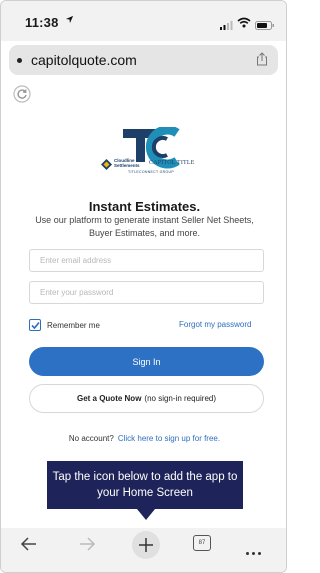  I want to click on brand-capitol-title: CAPITOL TITLE, so click(172, 163).